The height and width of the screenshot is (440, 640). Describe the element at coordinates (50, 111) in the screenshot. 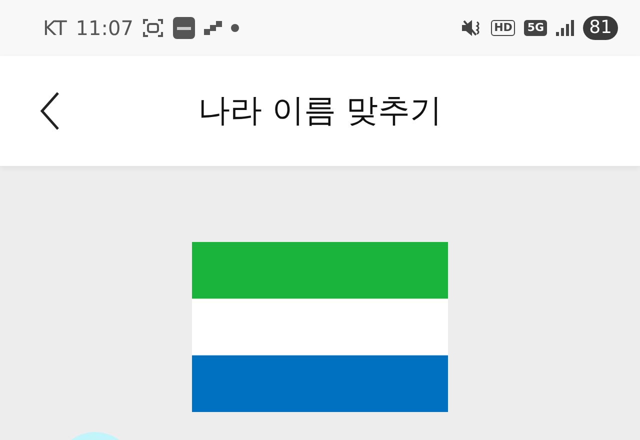

I see `back-icon` at that location.